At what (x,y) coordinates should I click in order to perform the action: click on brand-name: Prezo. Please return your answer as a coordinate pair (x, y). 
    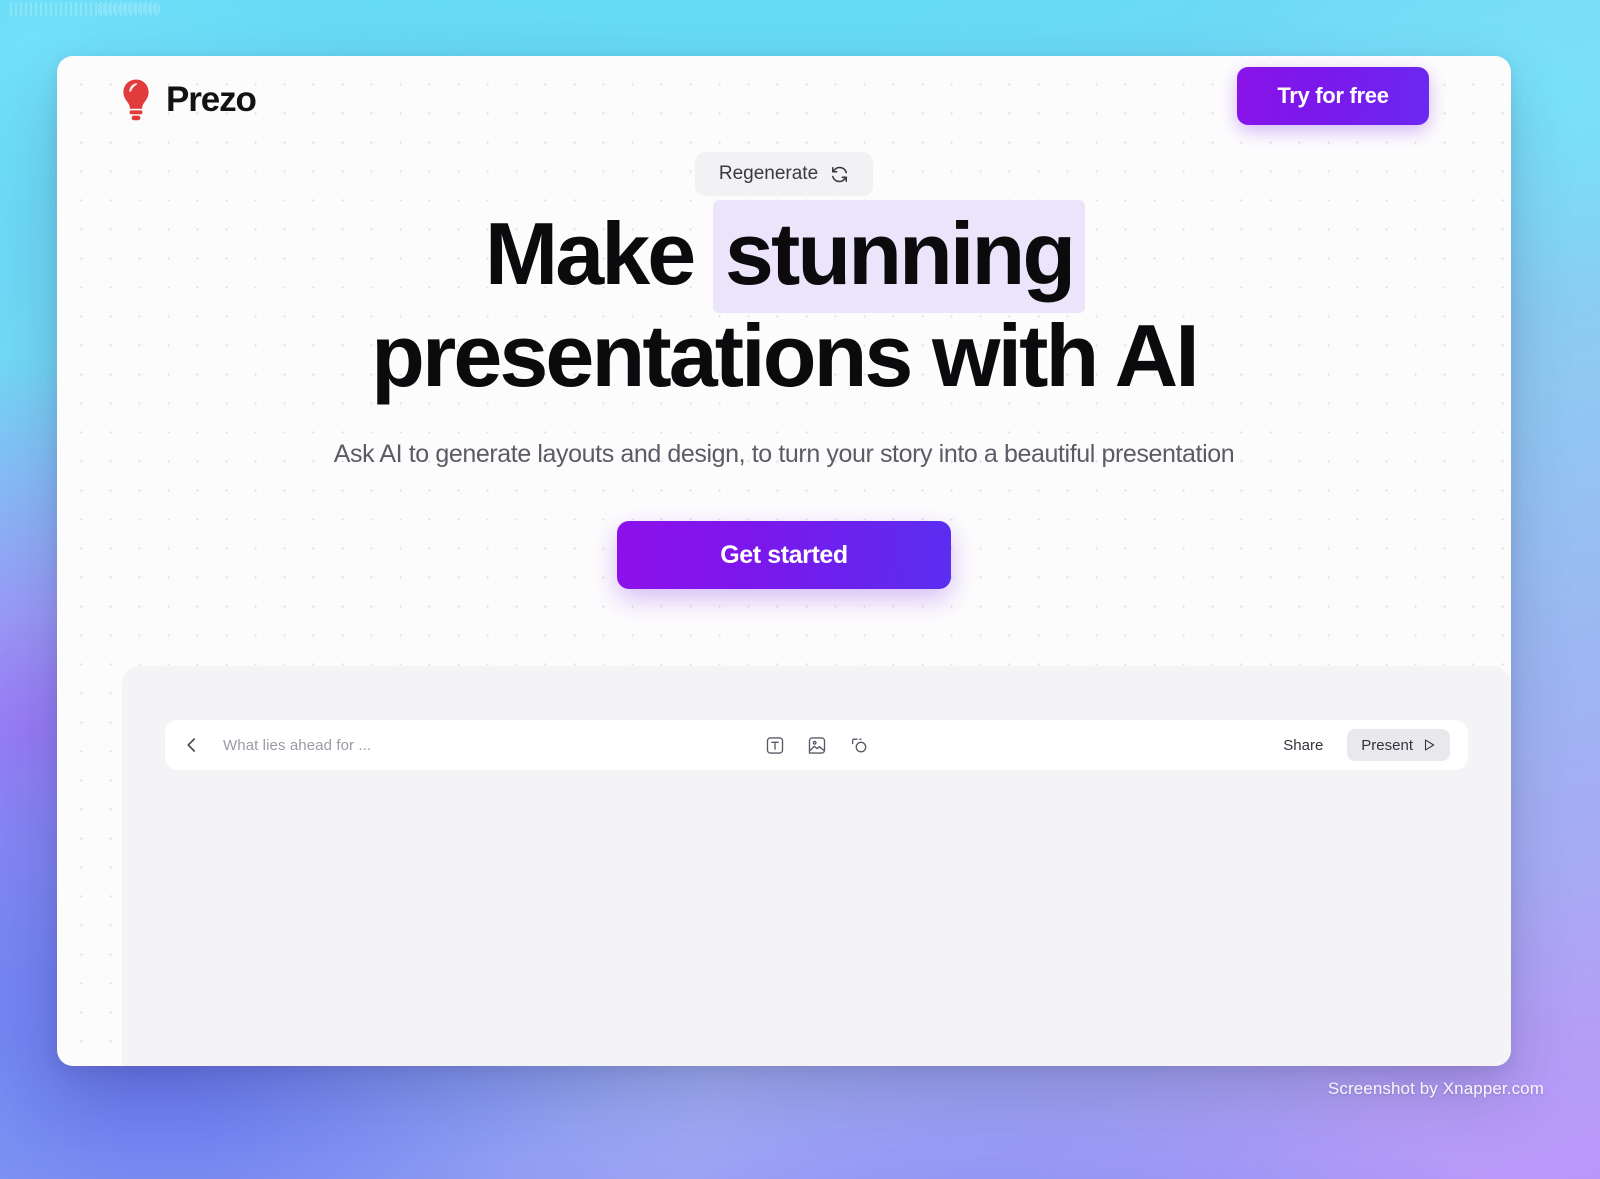
    Looking at the image, I should click on (211, 99).